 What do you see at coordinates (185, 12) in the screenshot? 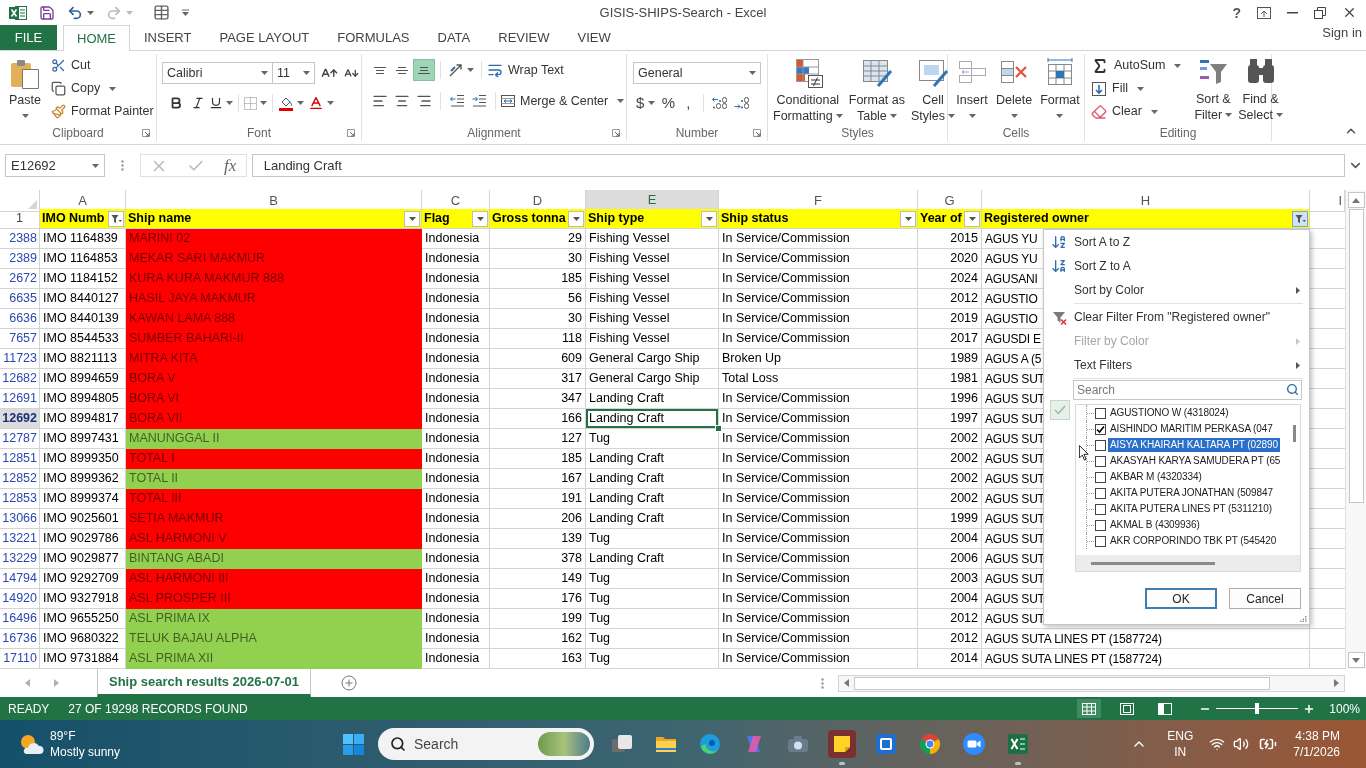
I see `customize-toolbar-button` at bounding box center [185, 12].